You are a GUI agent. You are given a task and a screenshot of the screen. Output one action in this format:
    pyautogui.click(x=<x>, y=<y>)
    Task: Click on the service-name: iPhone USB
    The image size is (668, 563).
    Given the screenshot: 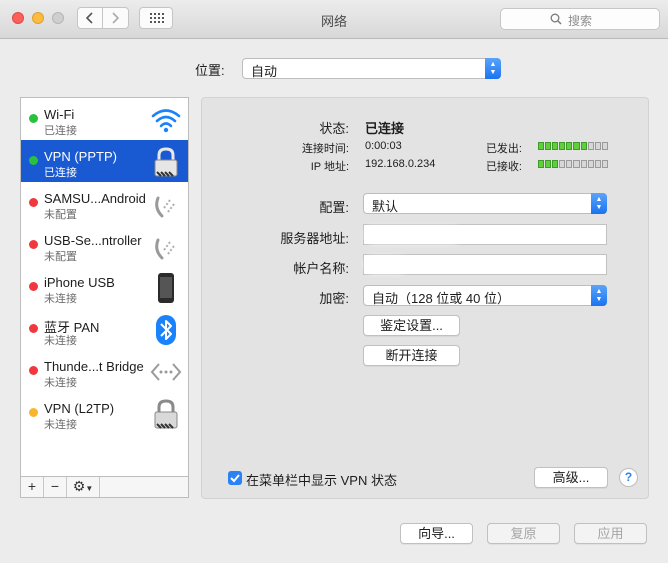 What is the action you would take?
    pyautogui.click(x=79, y=282)
    